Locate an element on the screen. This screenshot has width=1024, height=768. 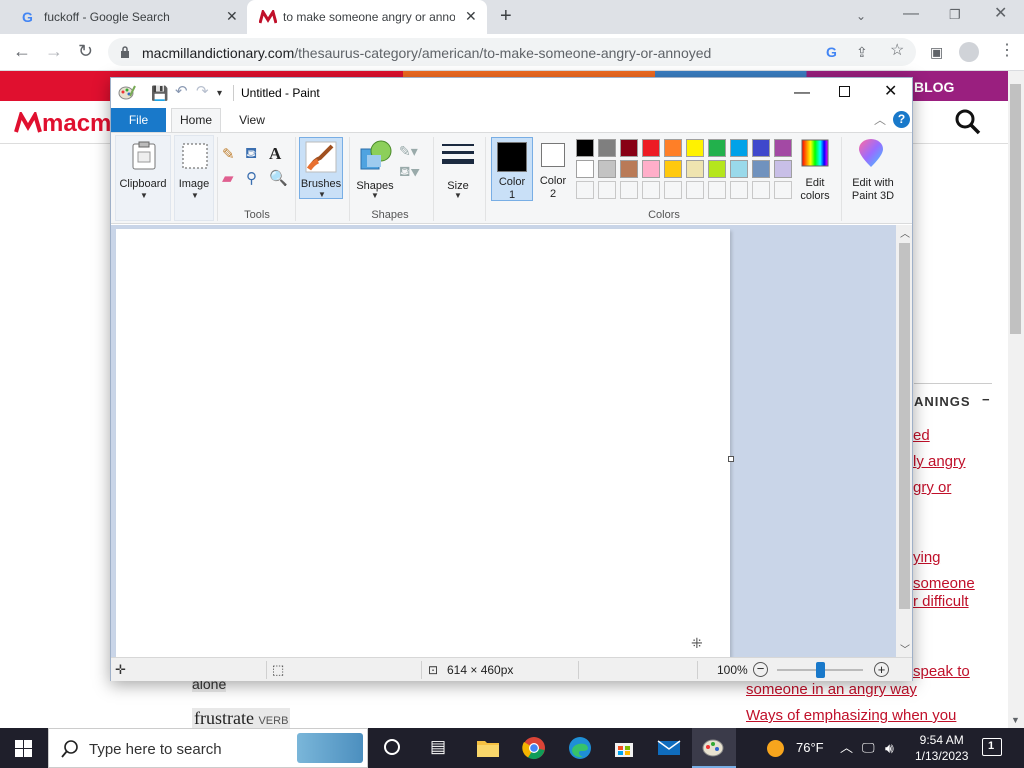
restore-icon: ❐ is located at coordinates (955, 15).